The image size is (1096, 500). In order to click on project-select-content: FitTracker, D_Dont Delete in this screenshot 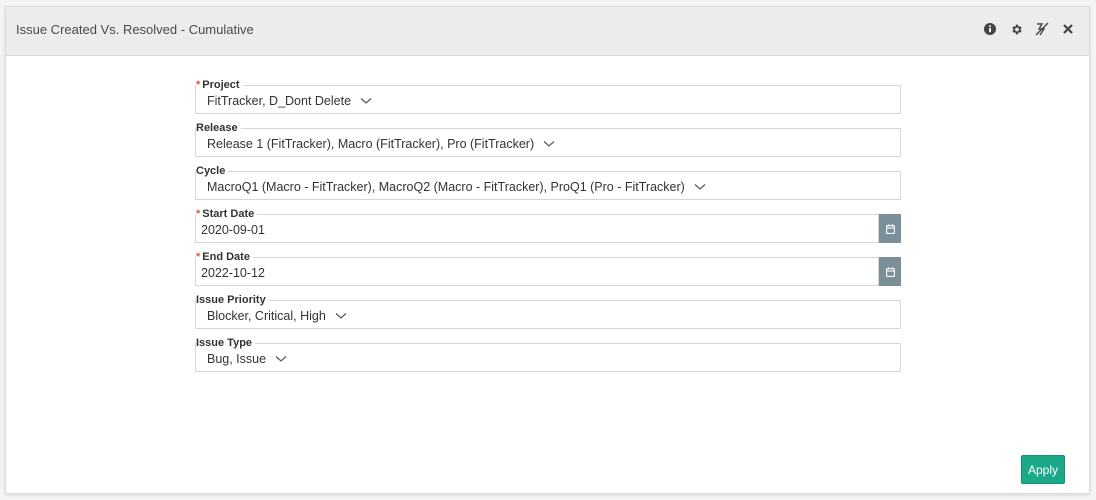, I will do `click(289, 101)`.